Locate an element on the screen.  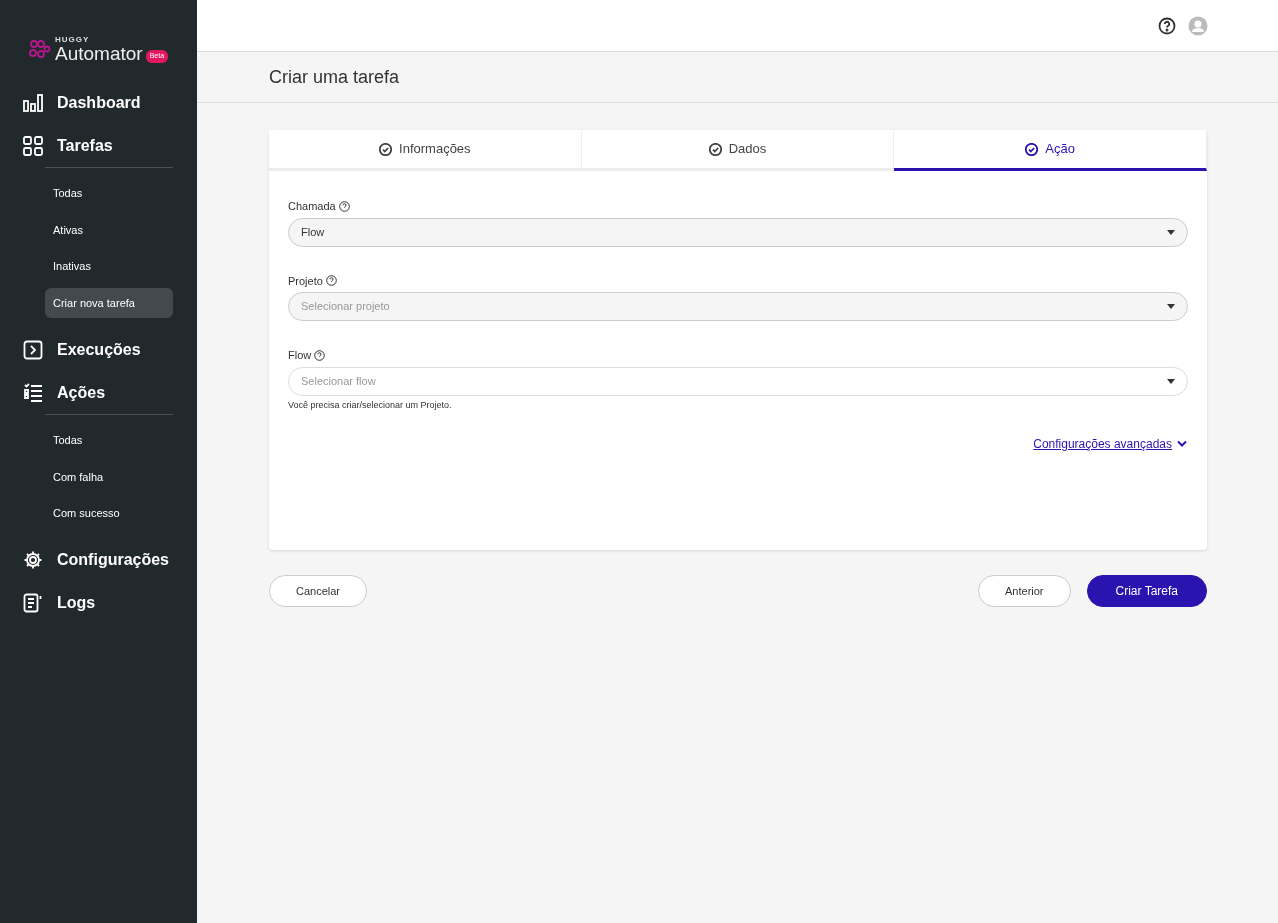
select-field: Flow is located at coordinates (738, 232).